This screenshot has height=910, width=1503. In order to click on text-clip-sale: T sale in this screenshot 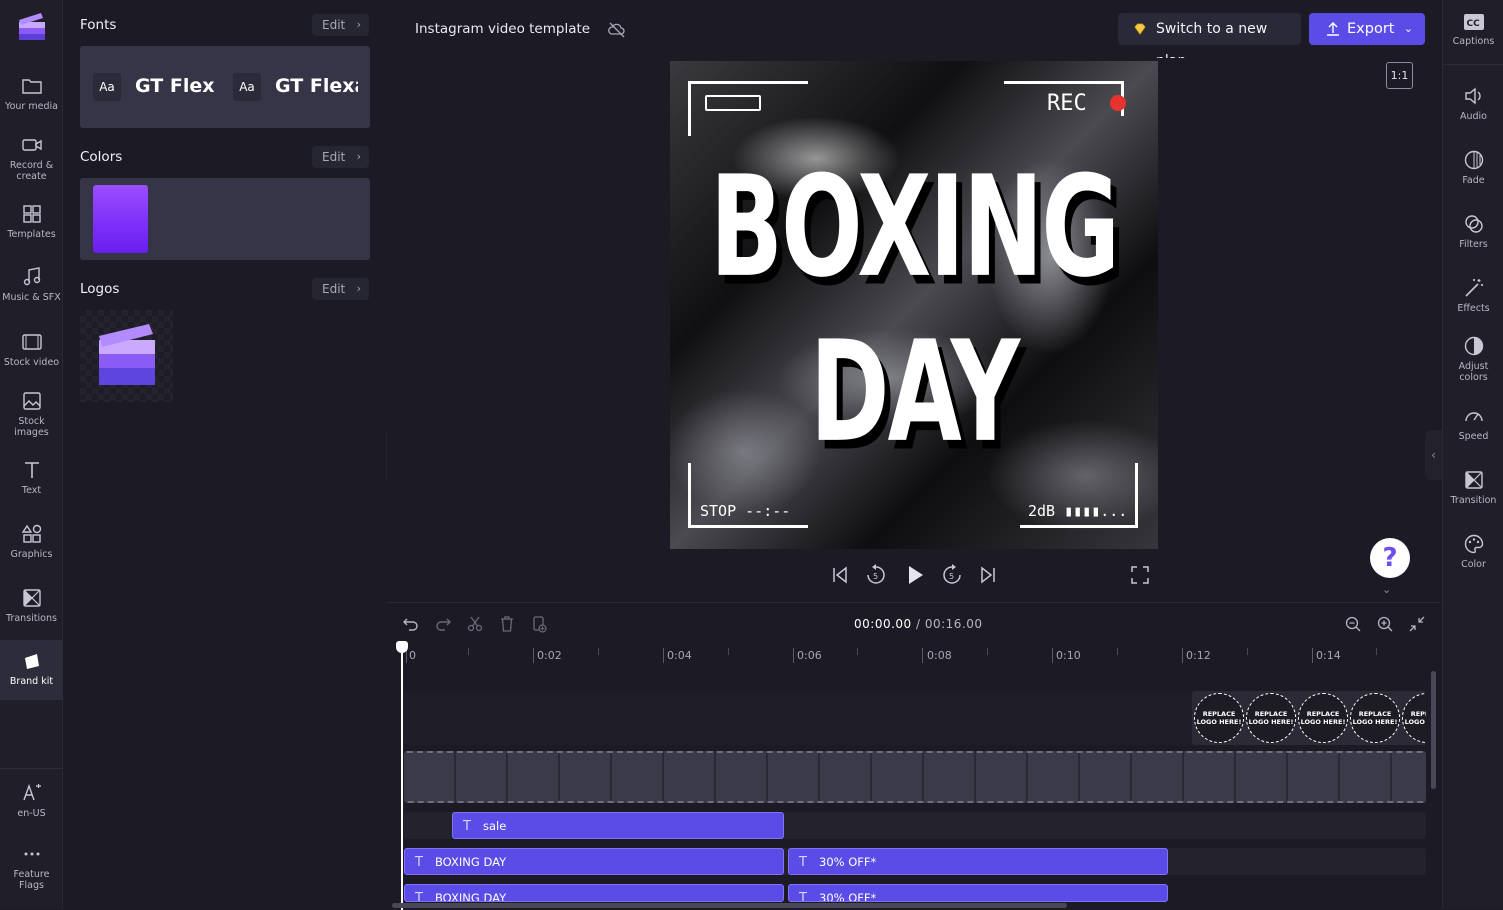, I will do `click(618, 825)`.